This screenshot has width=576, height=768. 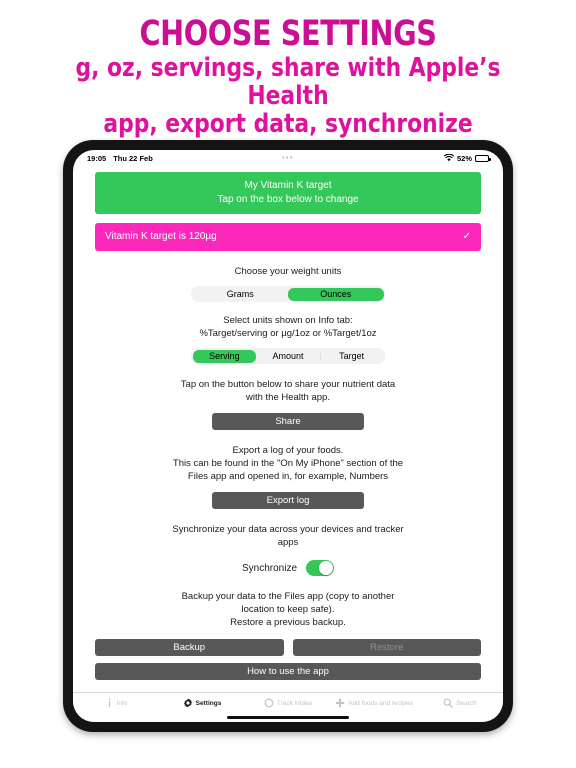 What do you see at coordinates (188, 703) in the screenshot?
I see `gear-icon` at bounding box center [188, 703].